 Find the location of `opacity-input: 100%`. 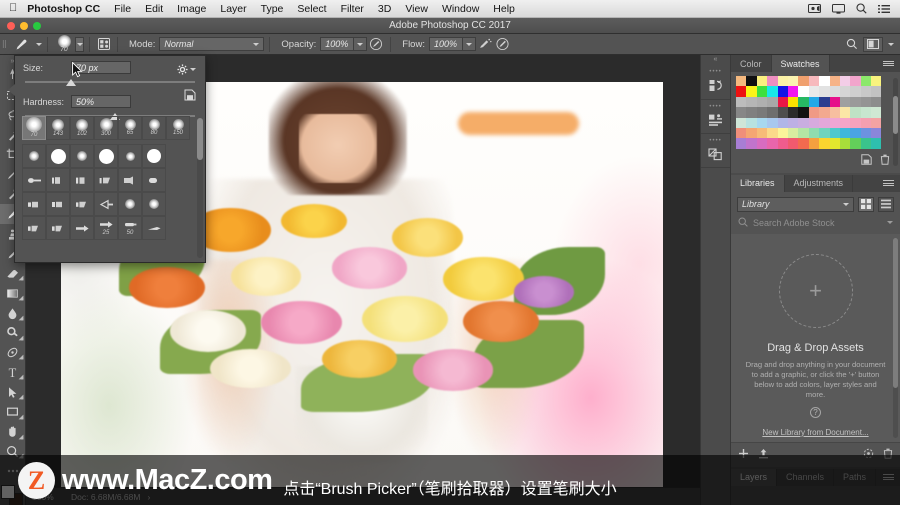

opacity-input: 100% is located at coordinates (337, 44).